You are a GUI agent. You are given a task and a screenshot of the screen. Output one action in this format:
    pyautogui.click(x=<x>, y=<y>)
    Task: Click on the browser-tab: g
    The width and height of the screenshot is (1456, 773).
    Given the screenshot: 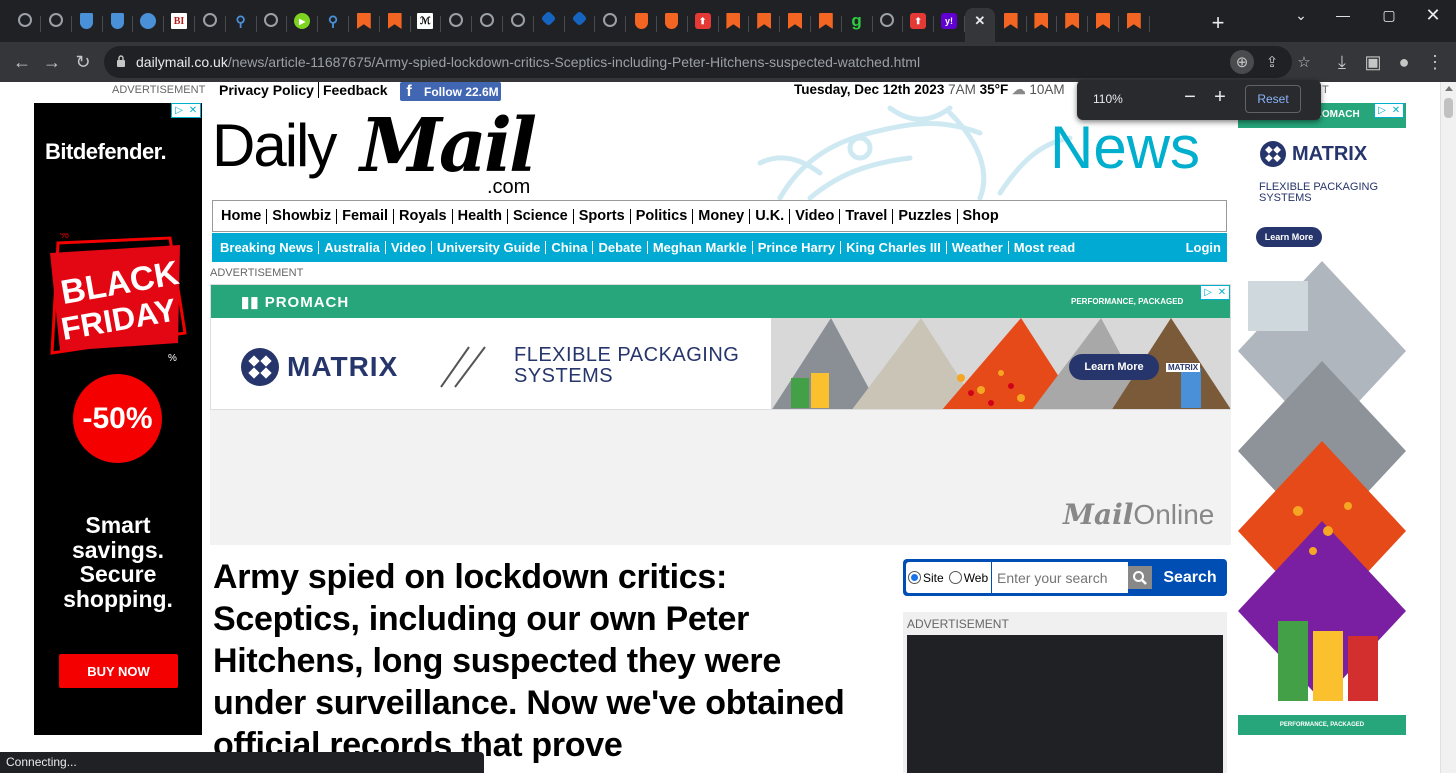 What is the action you would take?
    pyautogui.click(x=857, y=25)
    